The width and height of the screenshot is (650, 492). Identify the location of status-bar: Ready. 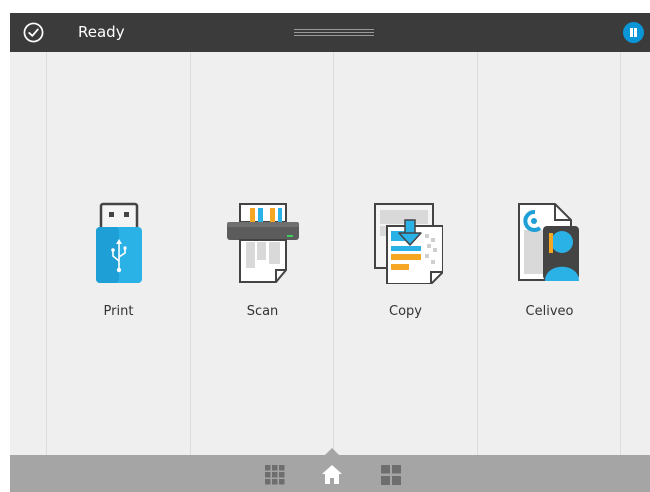
(330, 32).